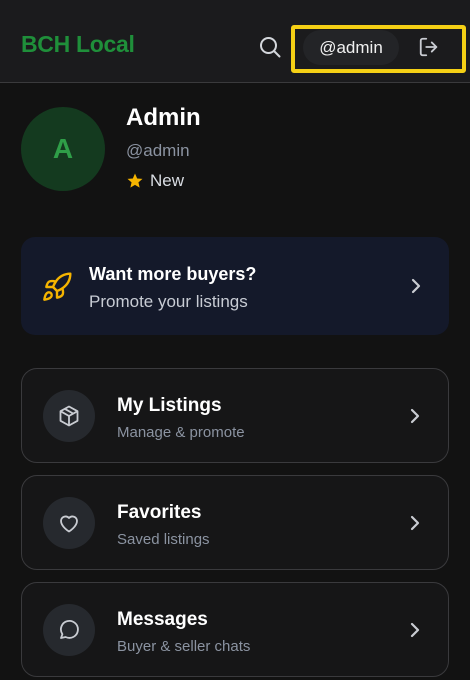 The image size is (470, 680). I want to click on promo-title: Want more buyers?, so click(173, 274).